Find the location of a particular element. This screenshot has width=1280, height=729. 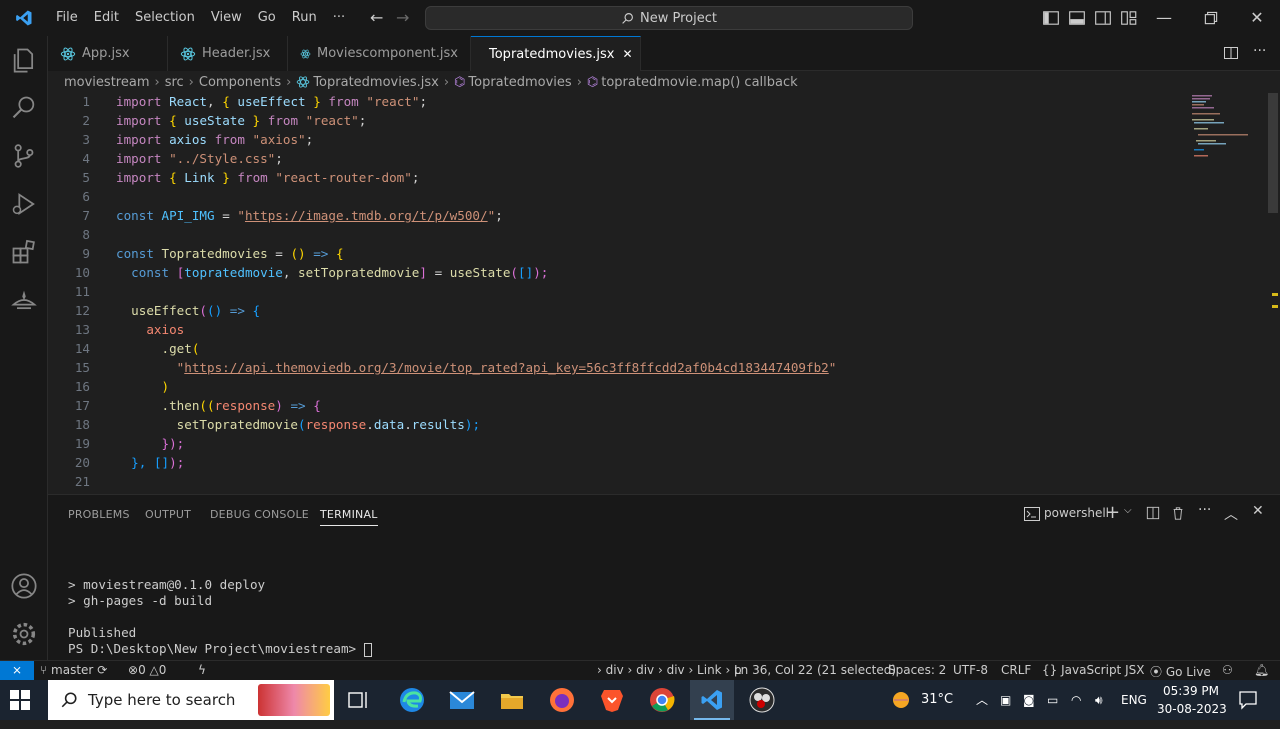

volume-icon: 🔊︎ is located at coordinates (1099, 700).